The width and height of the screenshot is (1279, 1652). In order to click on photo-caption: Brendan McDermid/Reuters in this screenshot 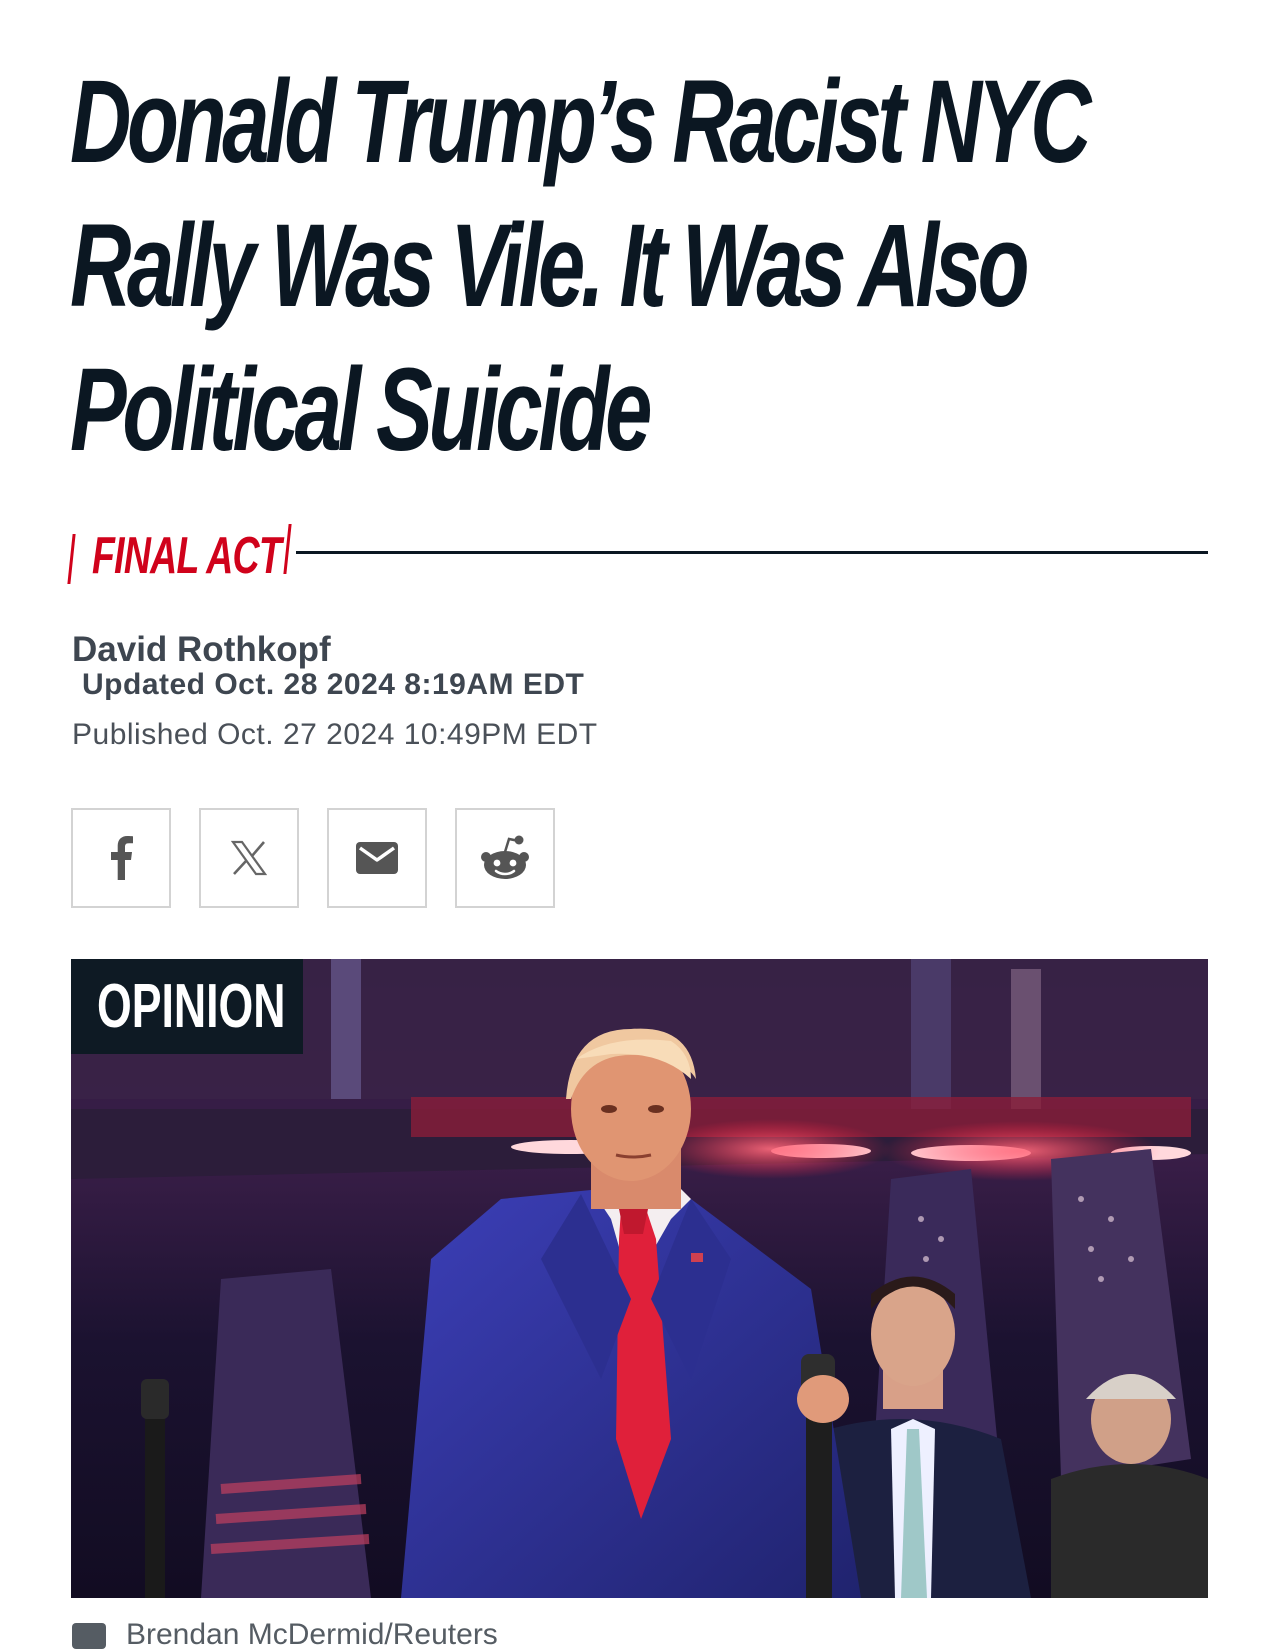, I will do `click(285, 1635)`.